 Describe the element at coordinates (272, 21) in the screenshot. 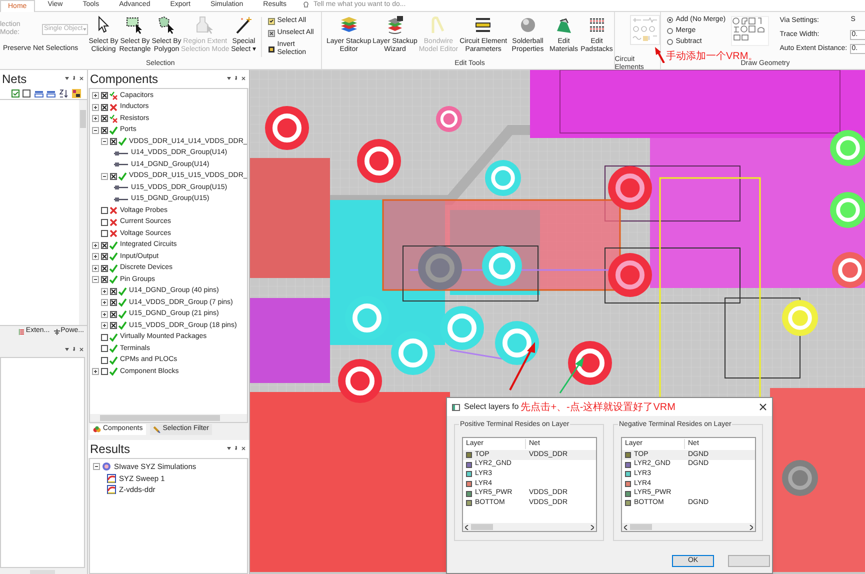

I see `select-all-icon` at that location.